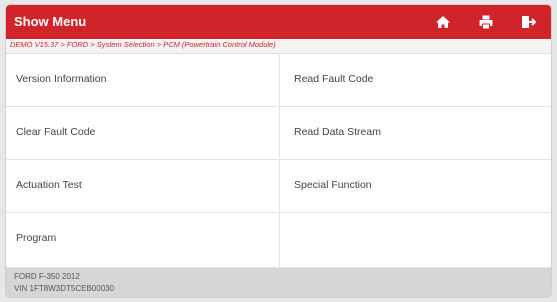 Image resolution: width=557 pixels, height=302 pixels. What do you see at coordinates (49, 185) in the screenshot?
I see `menu-item-label: Actuation Test` at bounding box center [49, 185].